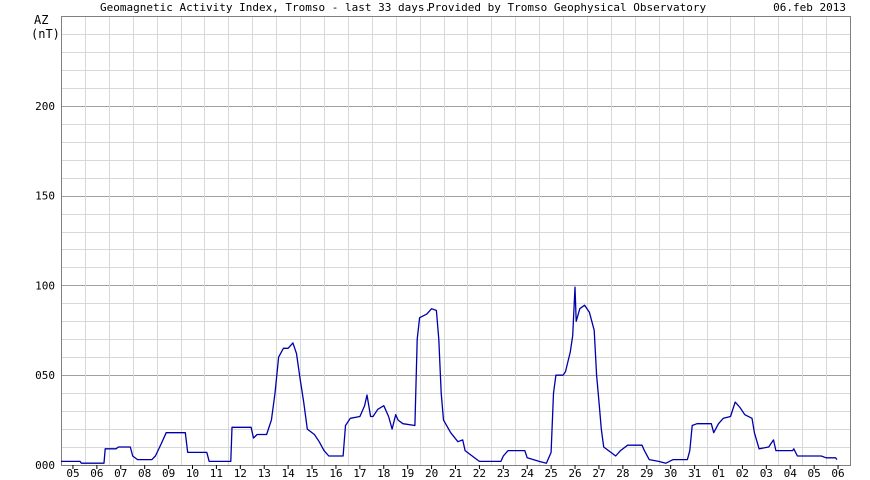 This screenshot has height=480, width=870. Describe the element at coordinates (216, 473) in the screenshot. I see `x-tick-label: 11` at that location.